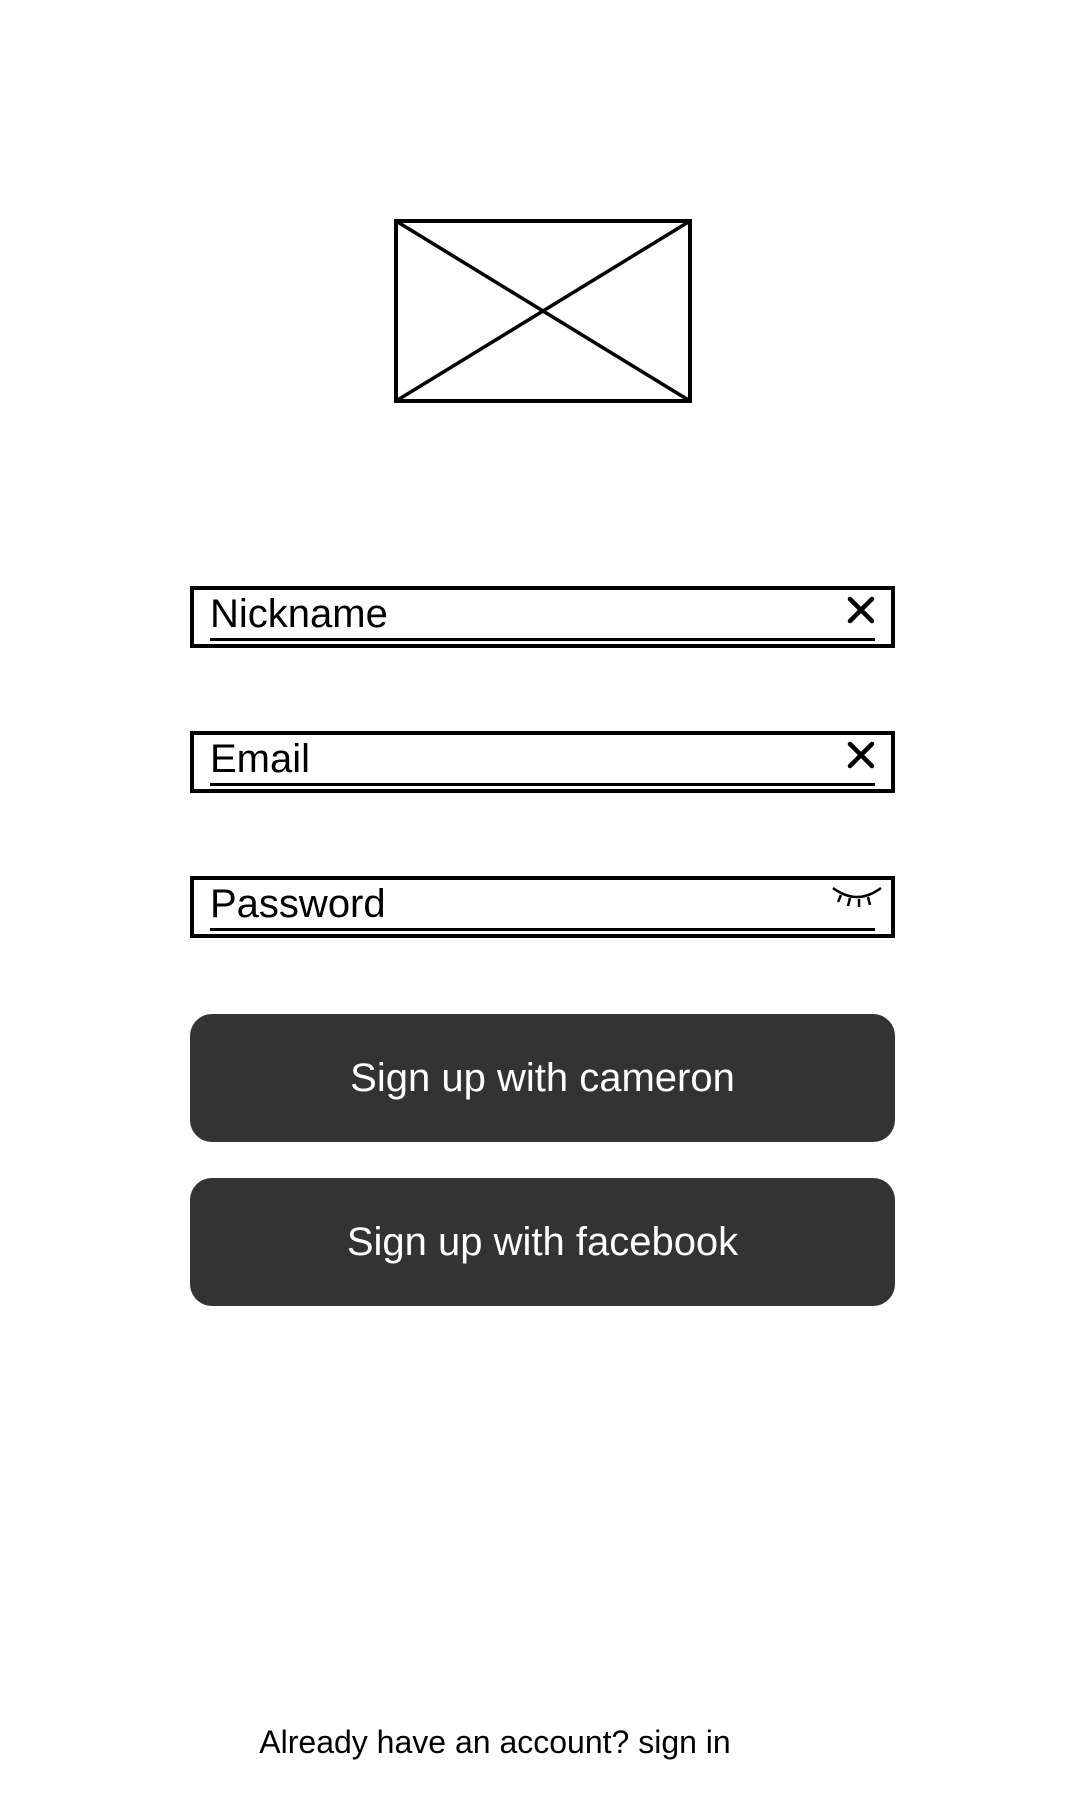 The height and width of the screenshot is (1800, 1080). I want to click on sign-in-prompt: Already have an account? sign in, so click(495, 1742).